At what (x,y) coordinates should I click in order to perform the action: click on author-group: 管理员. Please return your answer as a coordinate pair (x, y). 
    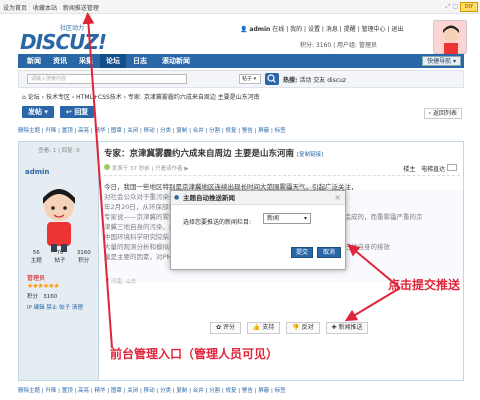
    Looking at the image, I should click on (36, 277).